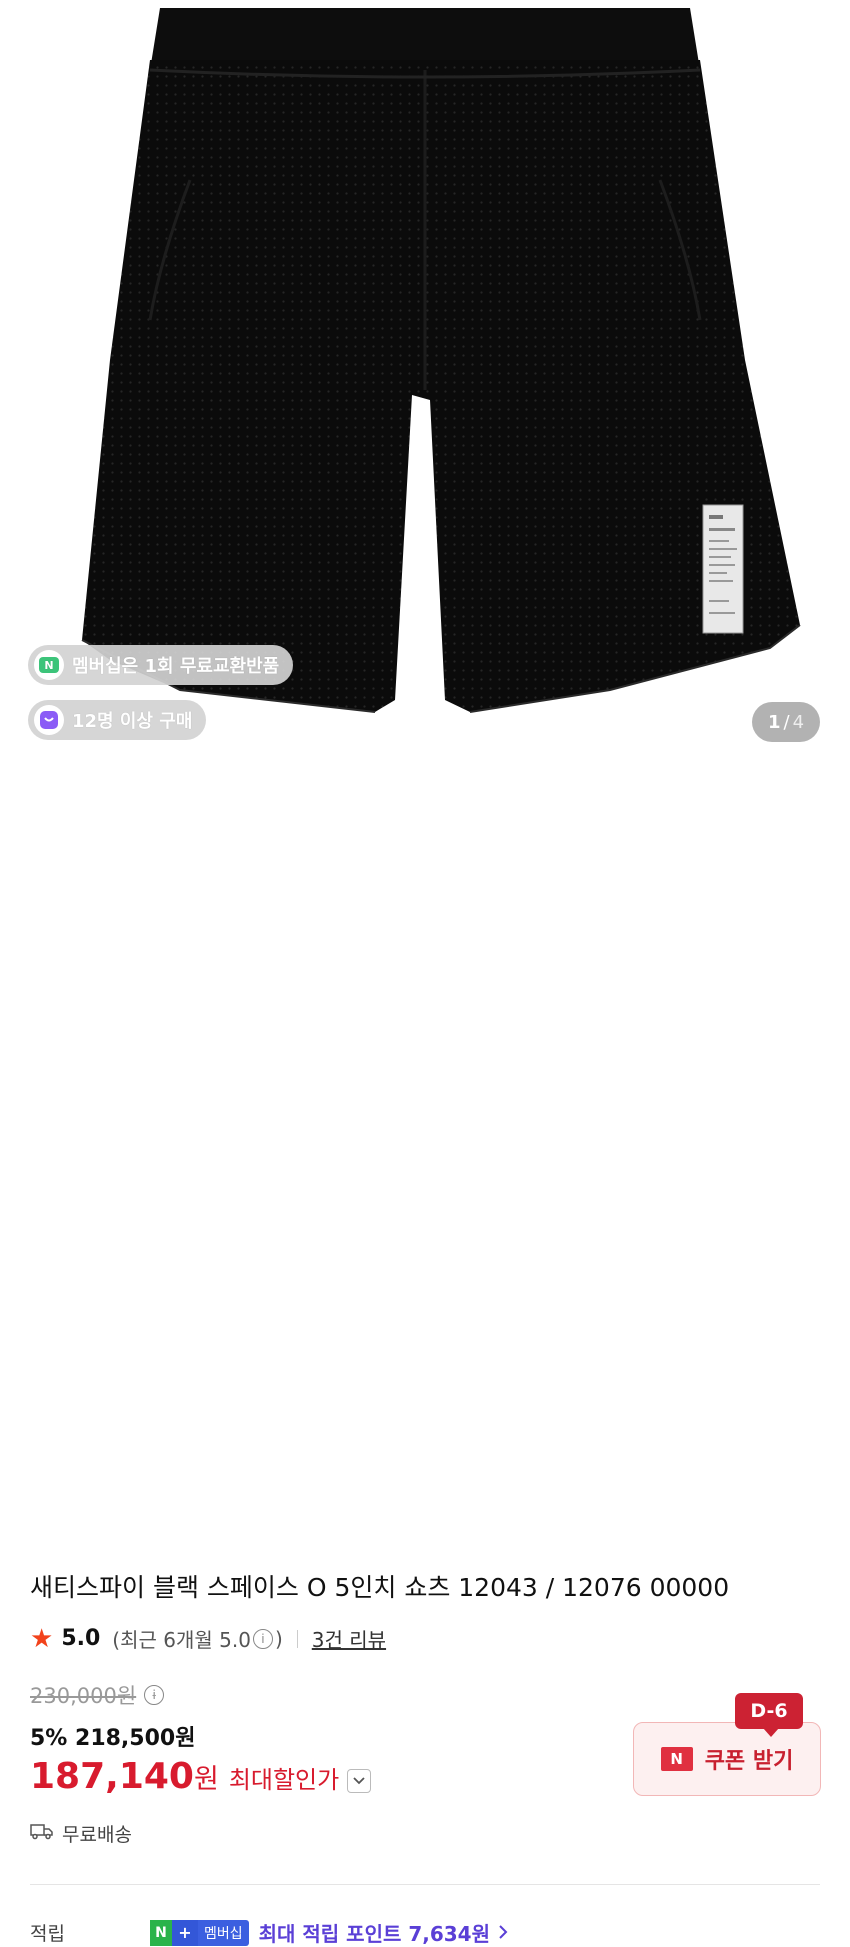 The width and height of the screenshot is (850, 1947). I want to click on membership-free-return-badge: N 멤버십은 1회 무료교환반품, so click(161, 665).